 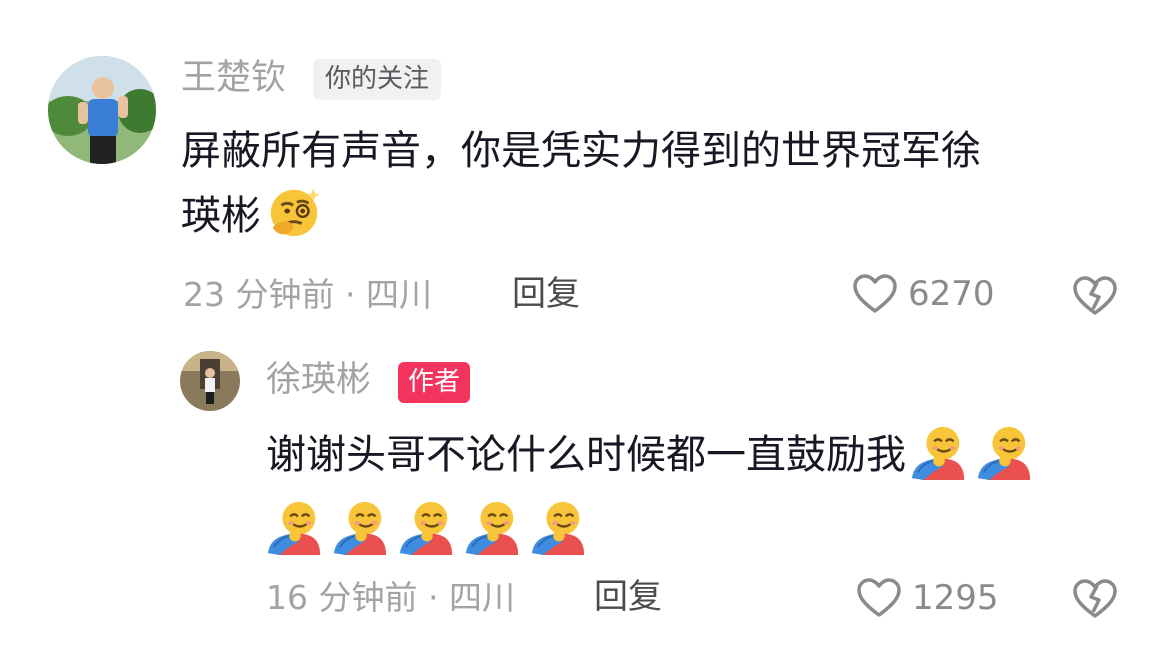 What do you see at coordinates (628, 597) in the screenshot?
I see `reply-reply-button: 回复` at bounding box center [628, 597].